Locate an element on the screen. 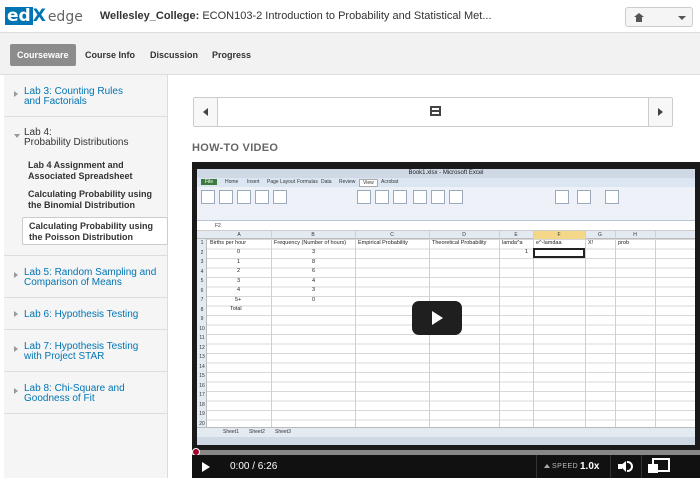 The width and height of the screenshot is (700, 478). cell-c1: Empirical Probability is located at coordinates (383, 243).